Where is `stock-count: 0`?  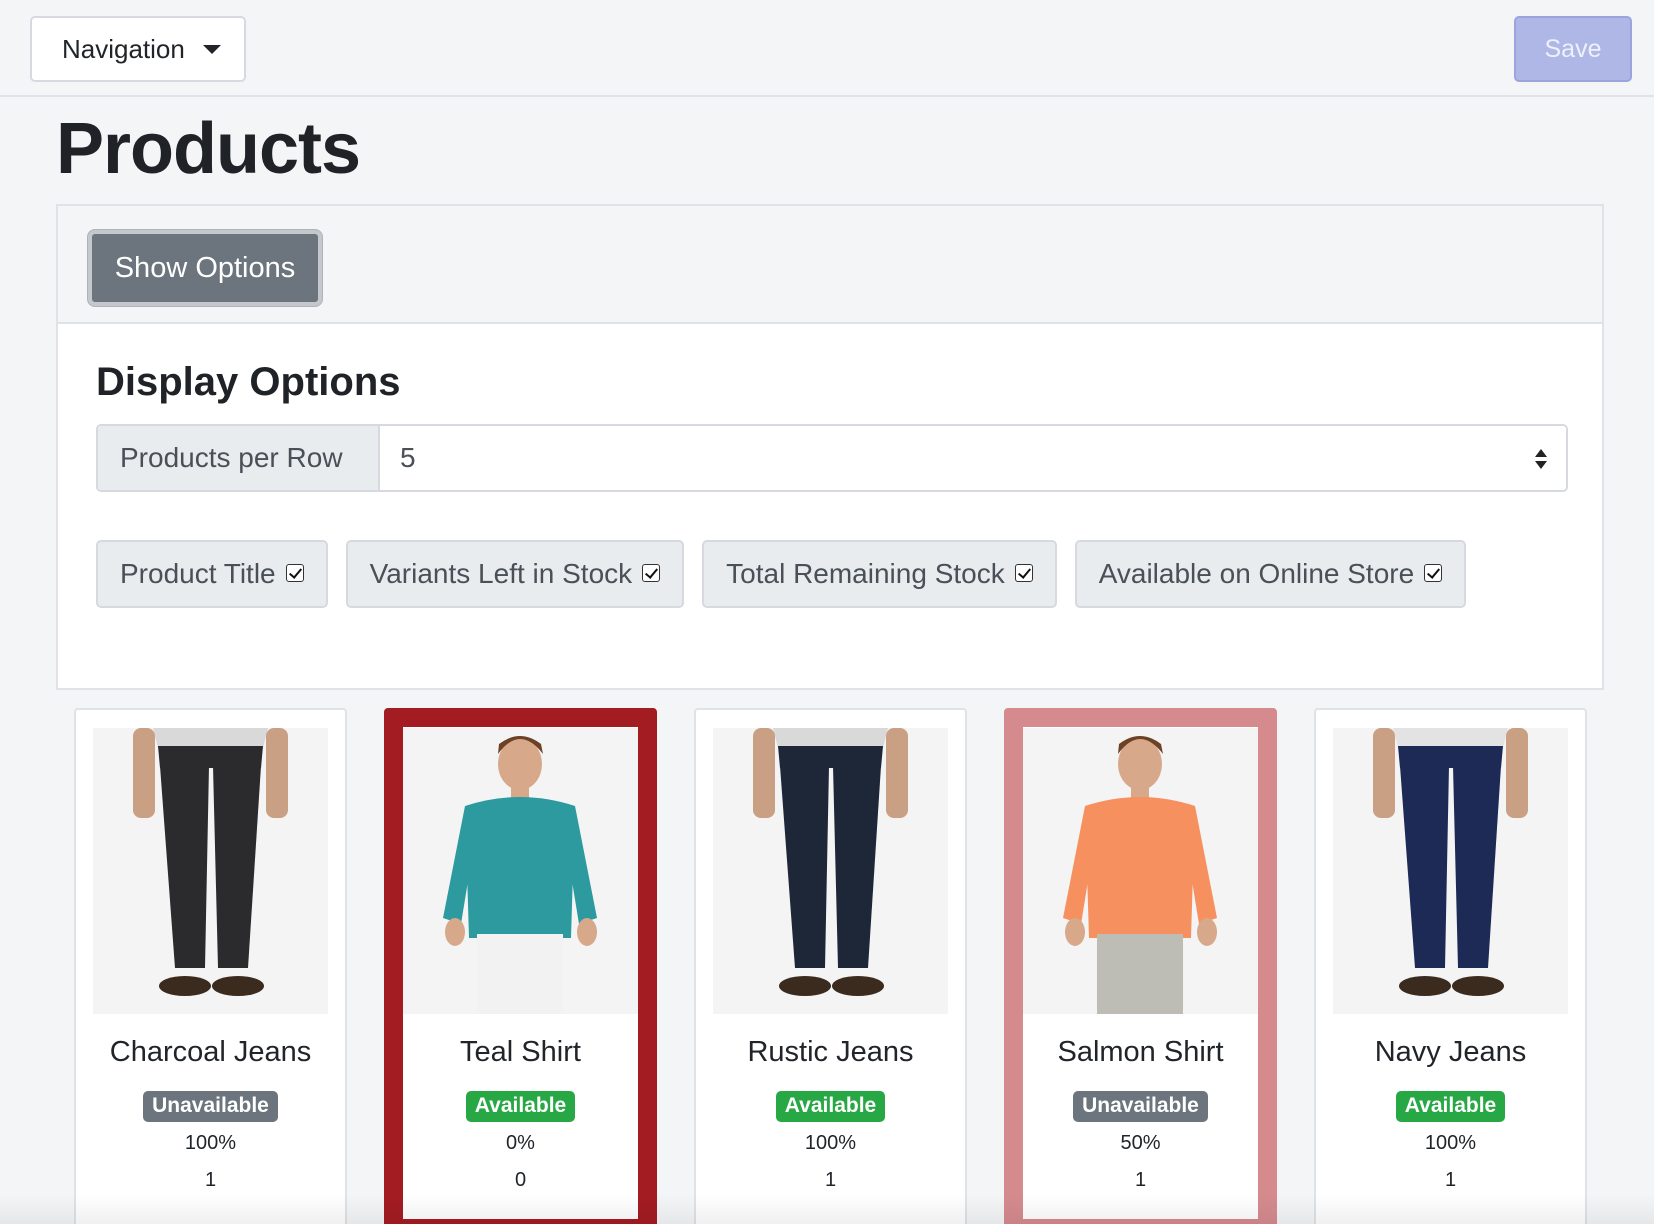 stock-count: 0 is located at coordinates (520, 1180).